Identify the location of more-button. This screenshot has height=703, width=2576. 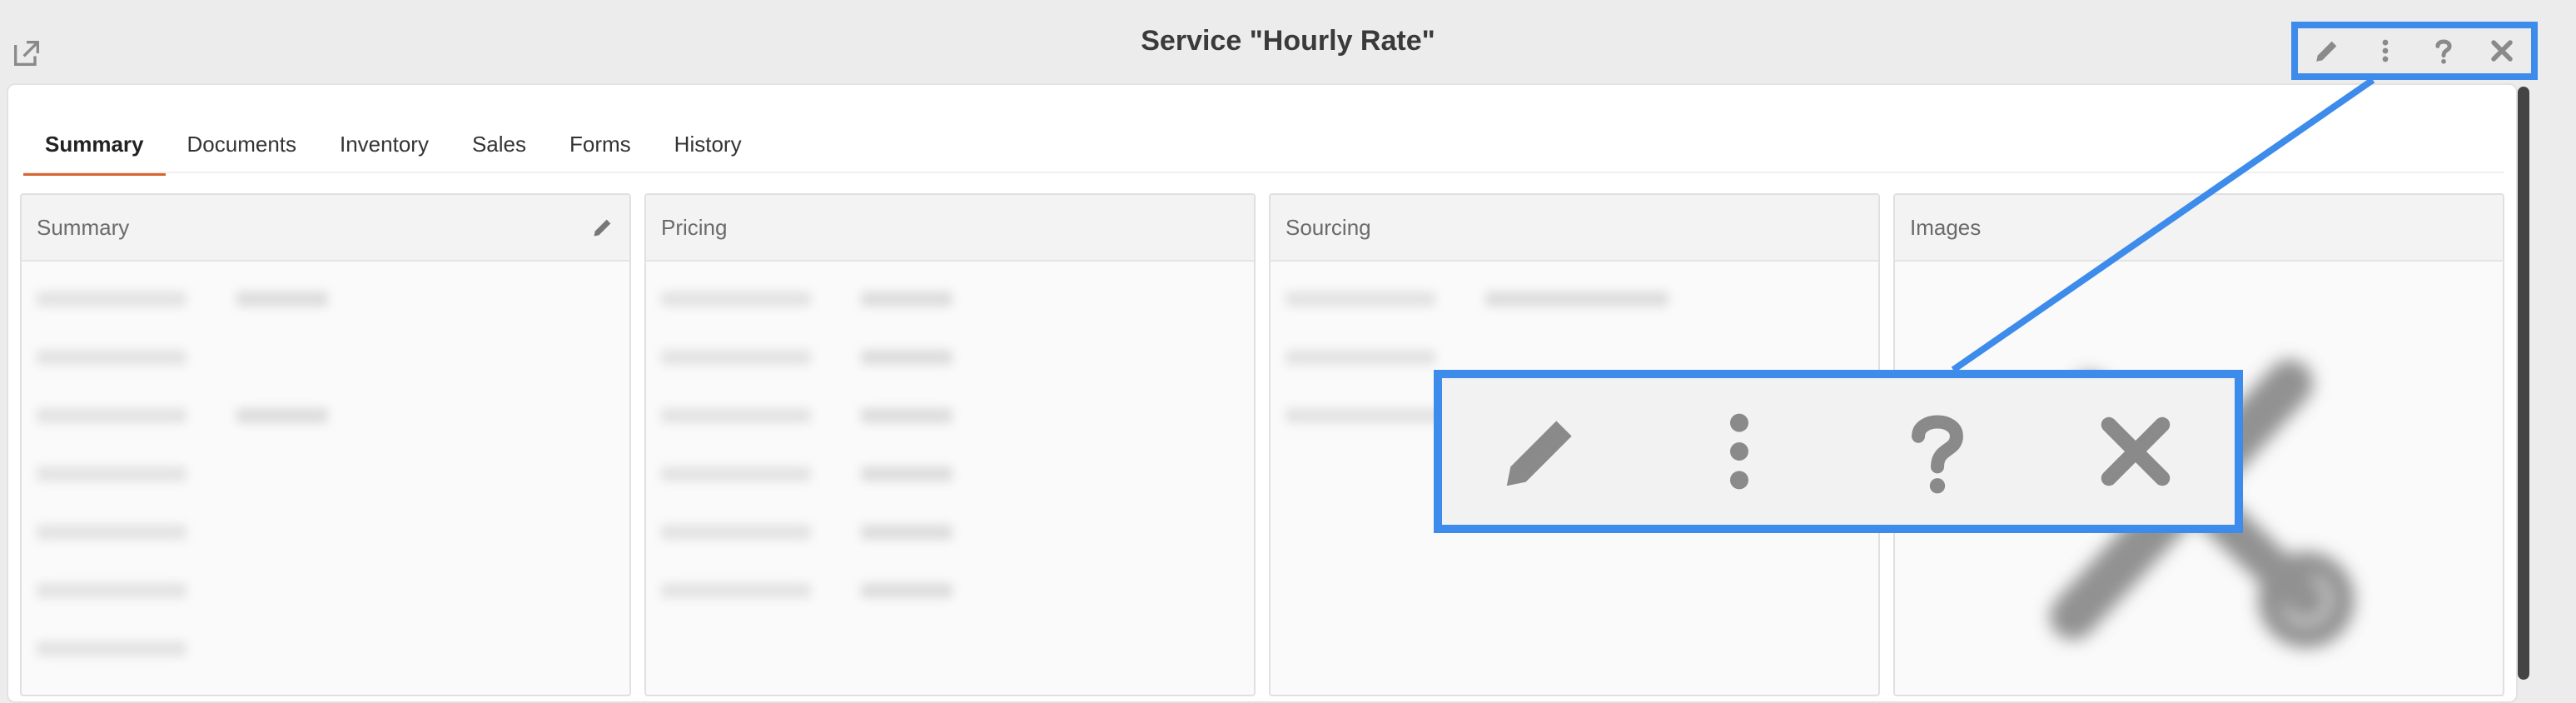
(2385, 50).